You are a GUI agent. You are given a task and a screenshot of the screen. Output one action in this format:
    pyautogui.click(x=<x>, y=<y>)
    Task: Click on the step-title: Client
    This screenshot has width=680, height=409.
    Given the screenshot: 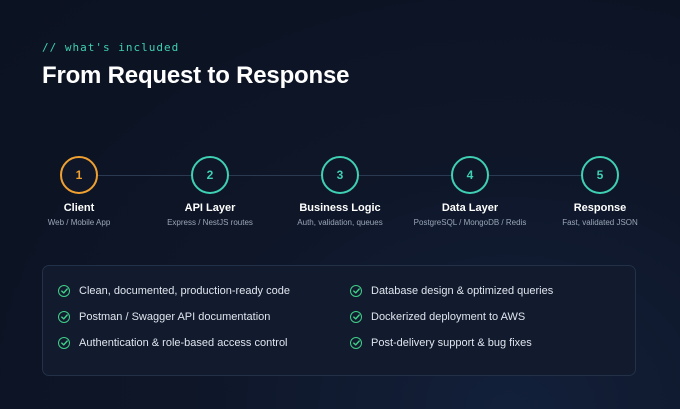 What is the action you would take?
    pyautogui.click(x=79, y=208)
    